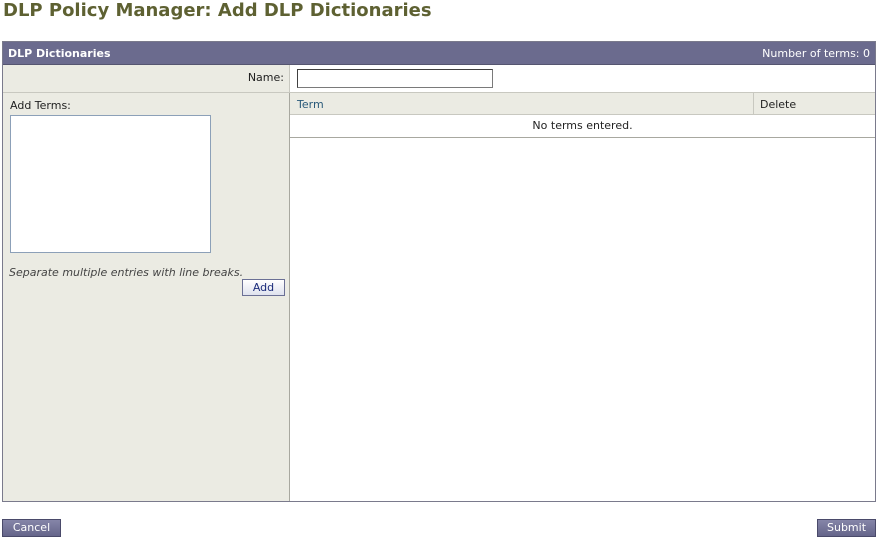 This screenshot has width=881, height=540. What do you see at coordinates (395, 78) in the screenshot?
I see `name-input` at bounding box center [395, 78].